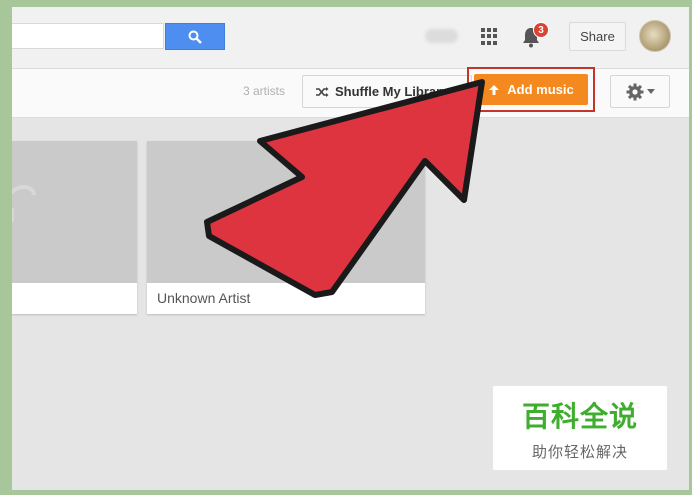  I want to click on artist-name: Unknown Artist, so click(204, 298).